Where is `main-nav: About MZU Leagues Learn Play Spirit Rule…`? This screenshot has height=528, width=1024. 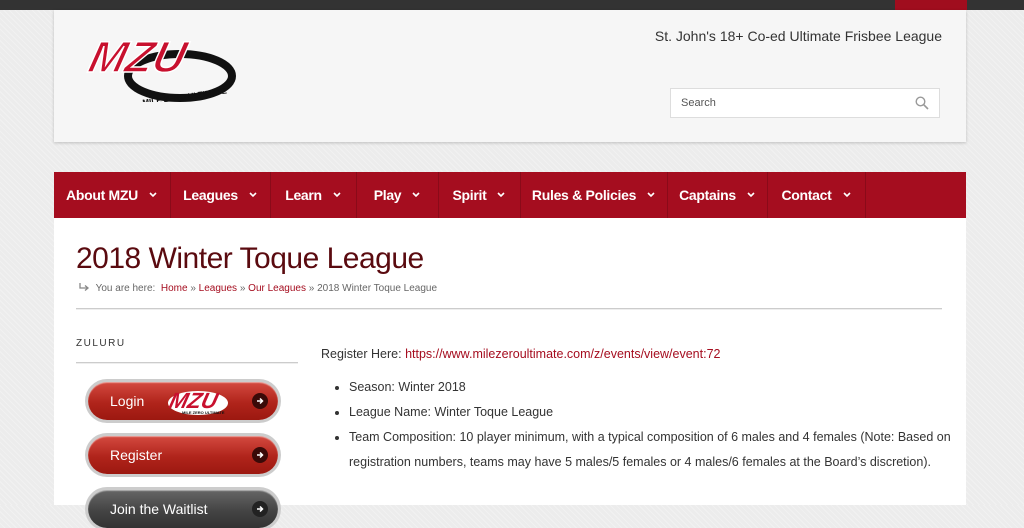 main-nav: About MZU Leagues Learn Play Spirit Rule… is located at coordinates (510, 195).